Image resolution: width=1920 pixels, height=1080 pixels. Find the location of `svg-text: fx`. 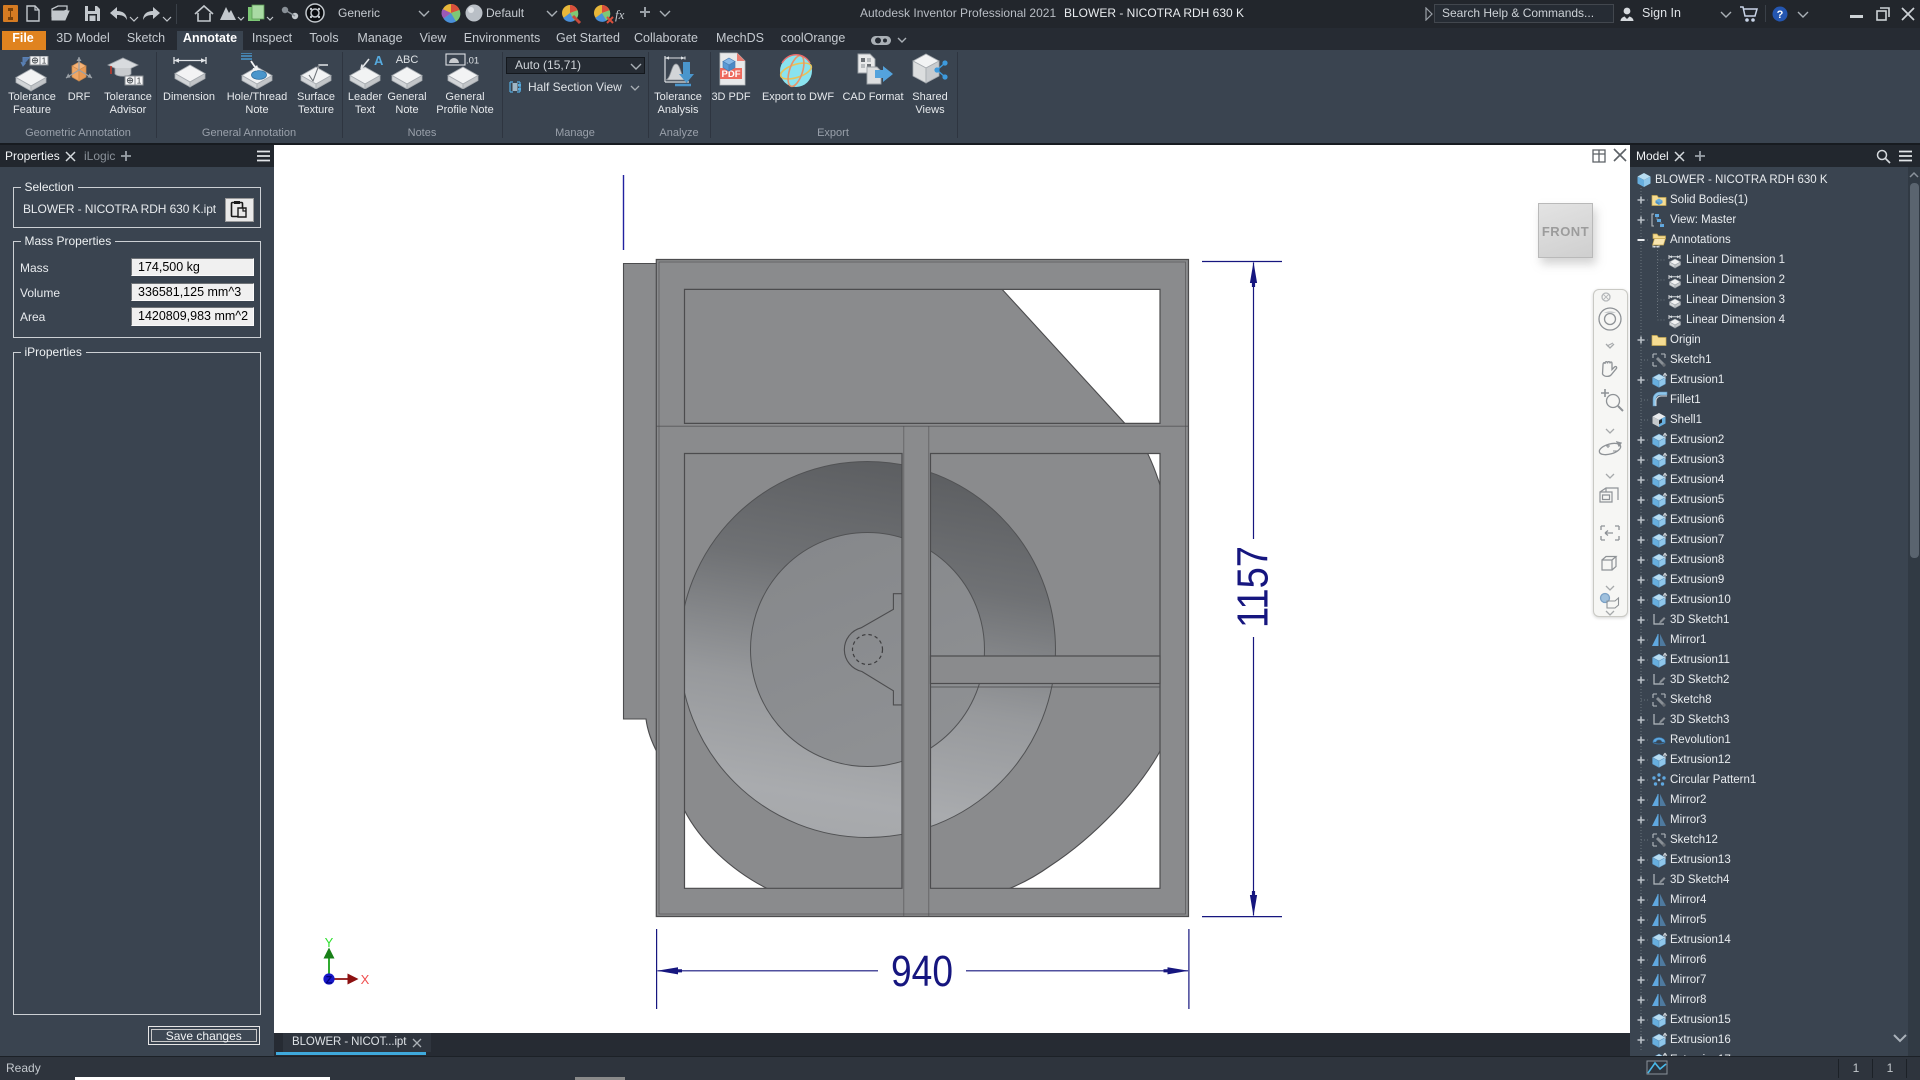

svg-text: fx is located at coordinates (620, 14).